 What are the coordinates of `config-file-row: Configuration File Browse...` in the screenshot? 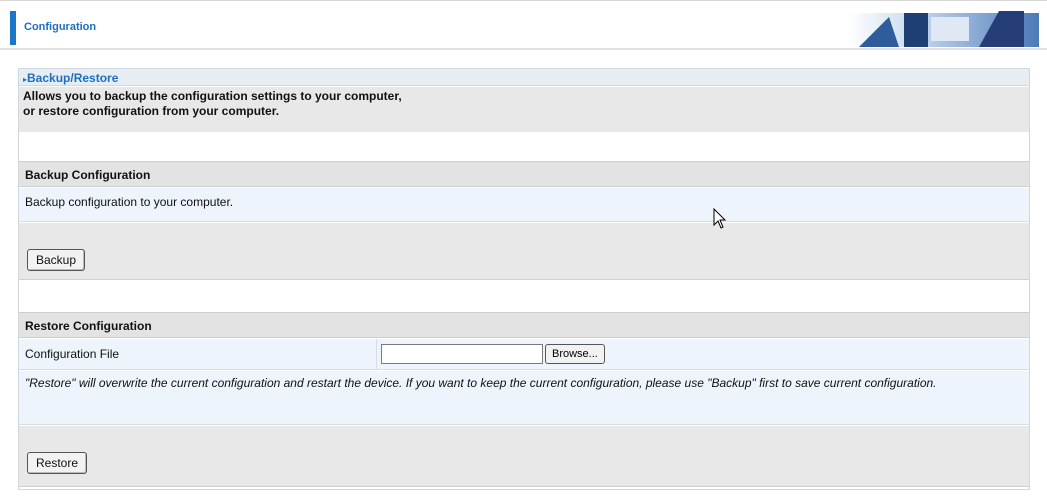 It's located at (524, 354).